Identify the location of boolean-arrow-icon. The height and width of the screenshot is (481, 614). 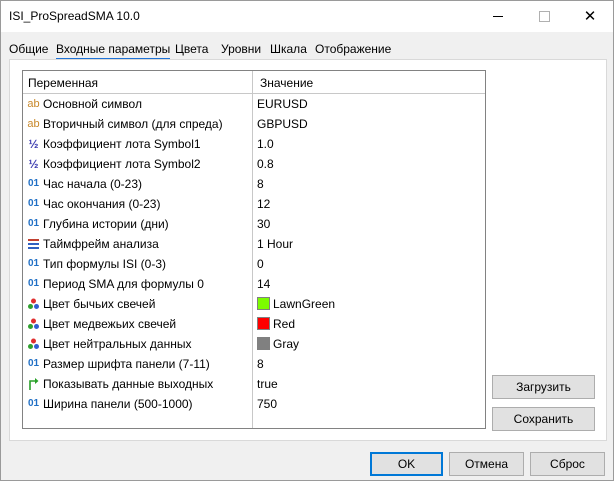
(33, 384).